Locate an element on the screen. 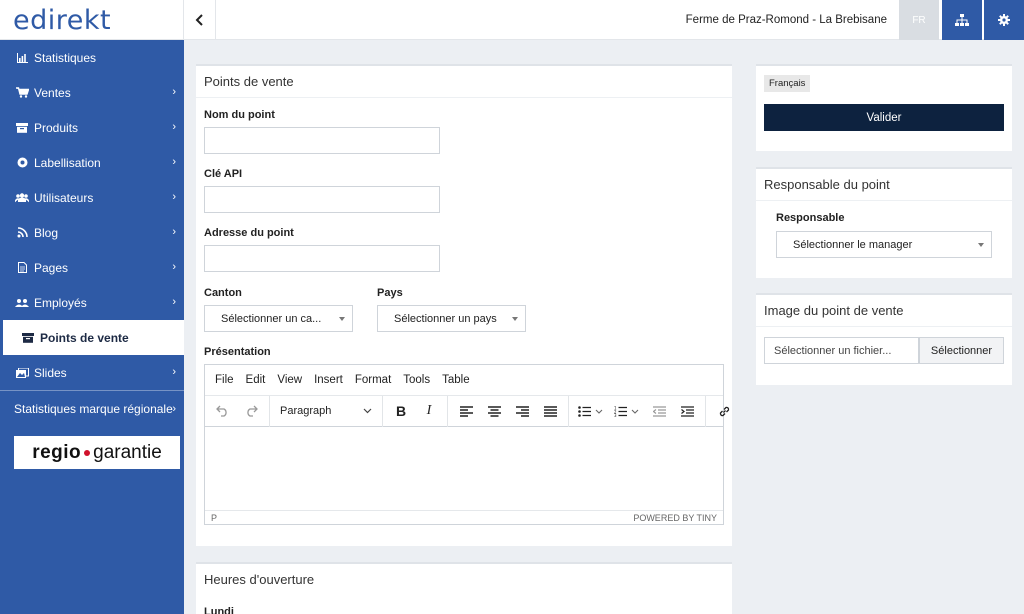  sidebar-item-label: Statistiques marque régionale is located at coordinates (93, 409).